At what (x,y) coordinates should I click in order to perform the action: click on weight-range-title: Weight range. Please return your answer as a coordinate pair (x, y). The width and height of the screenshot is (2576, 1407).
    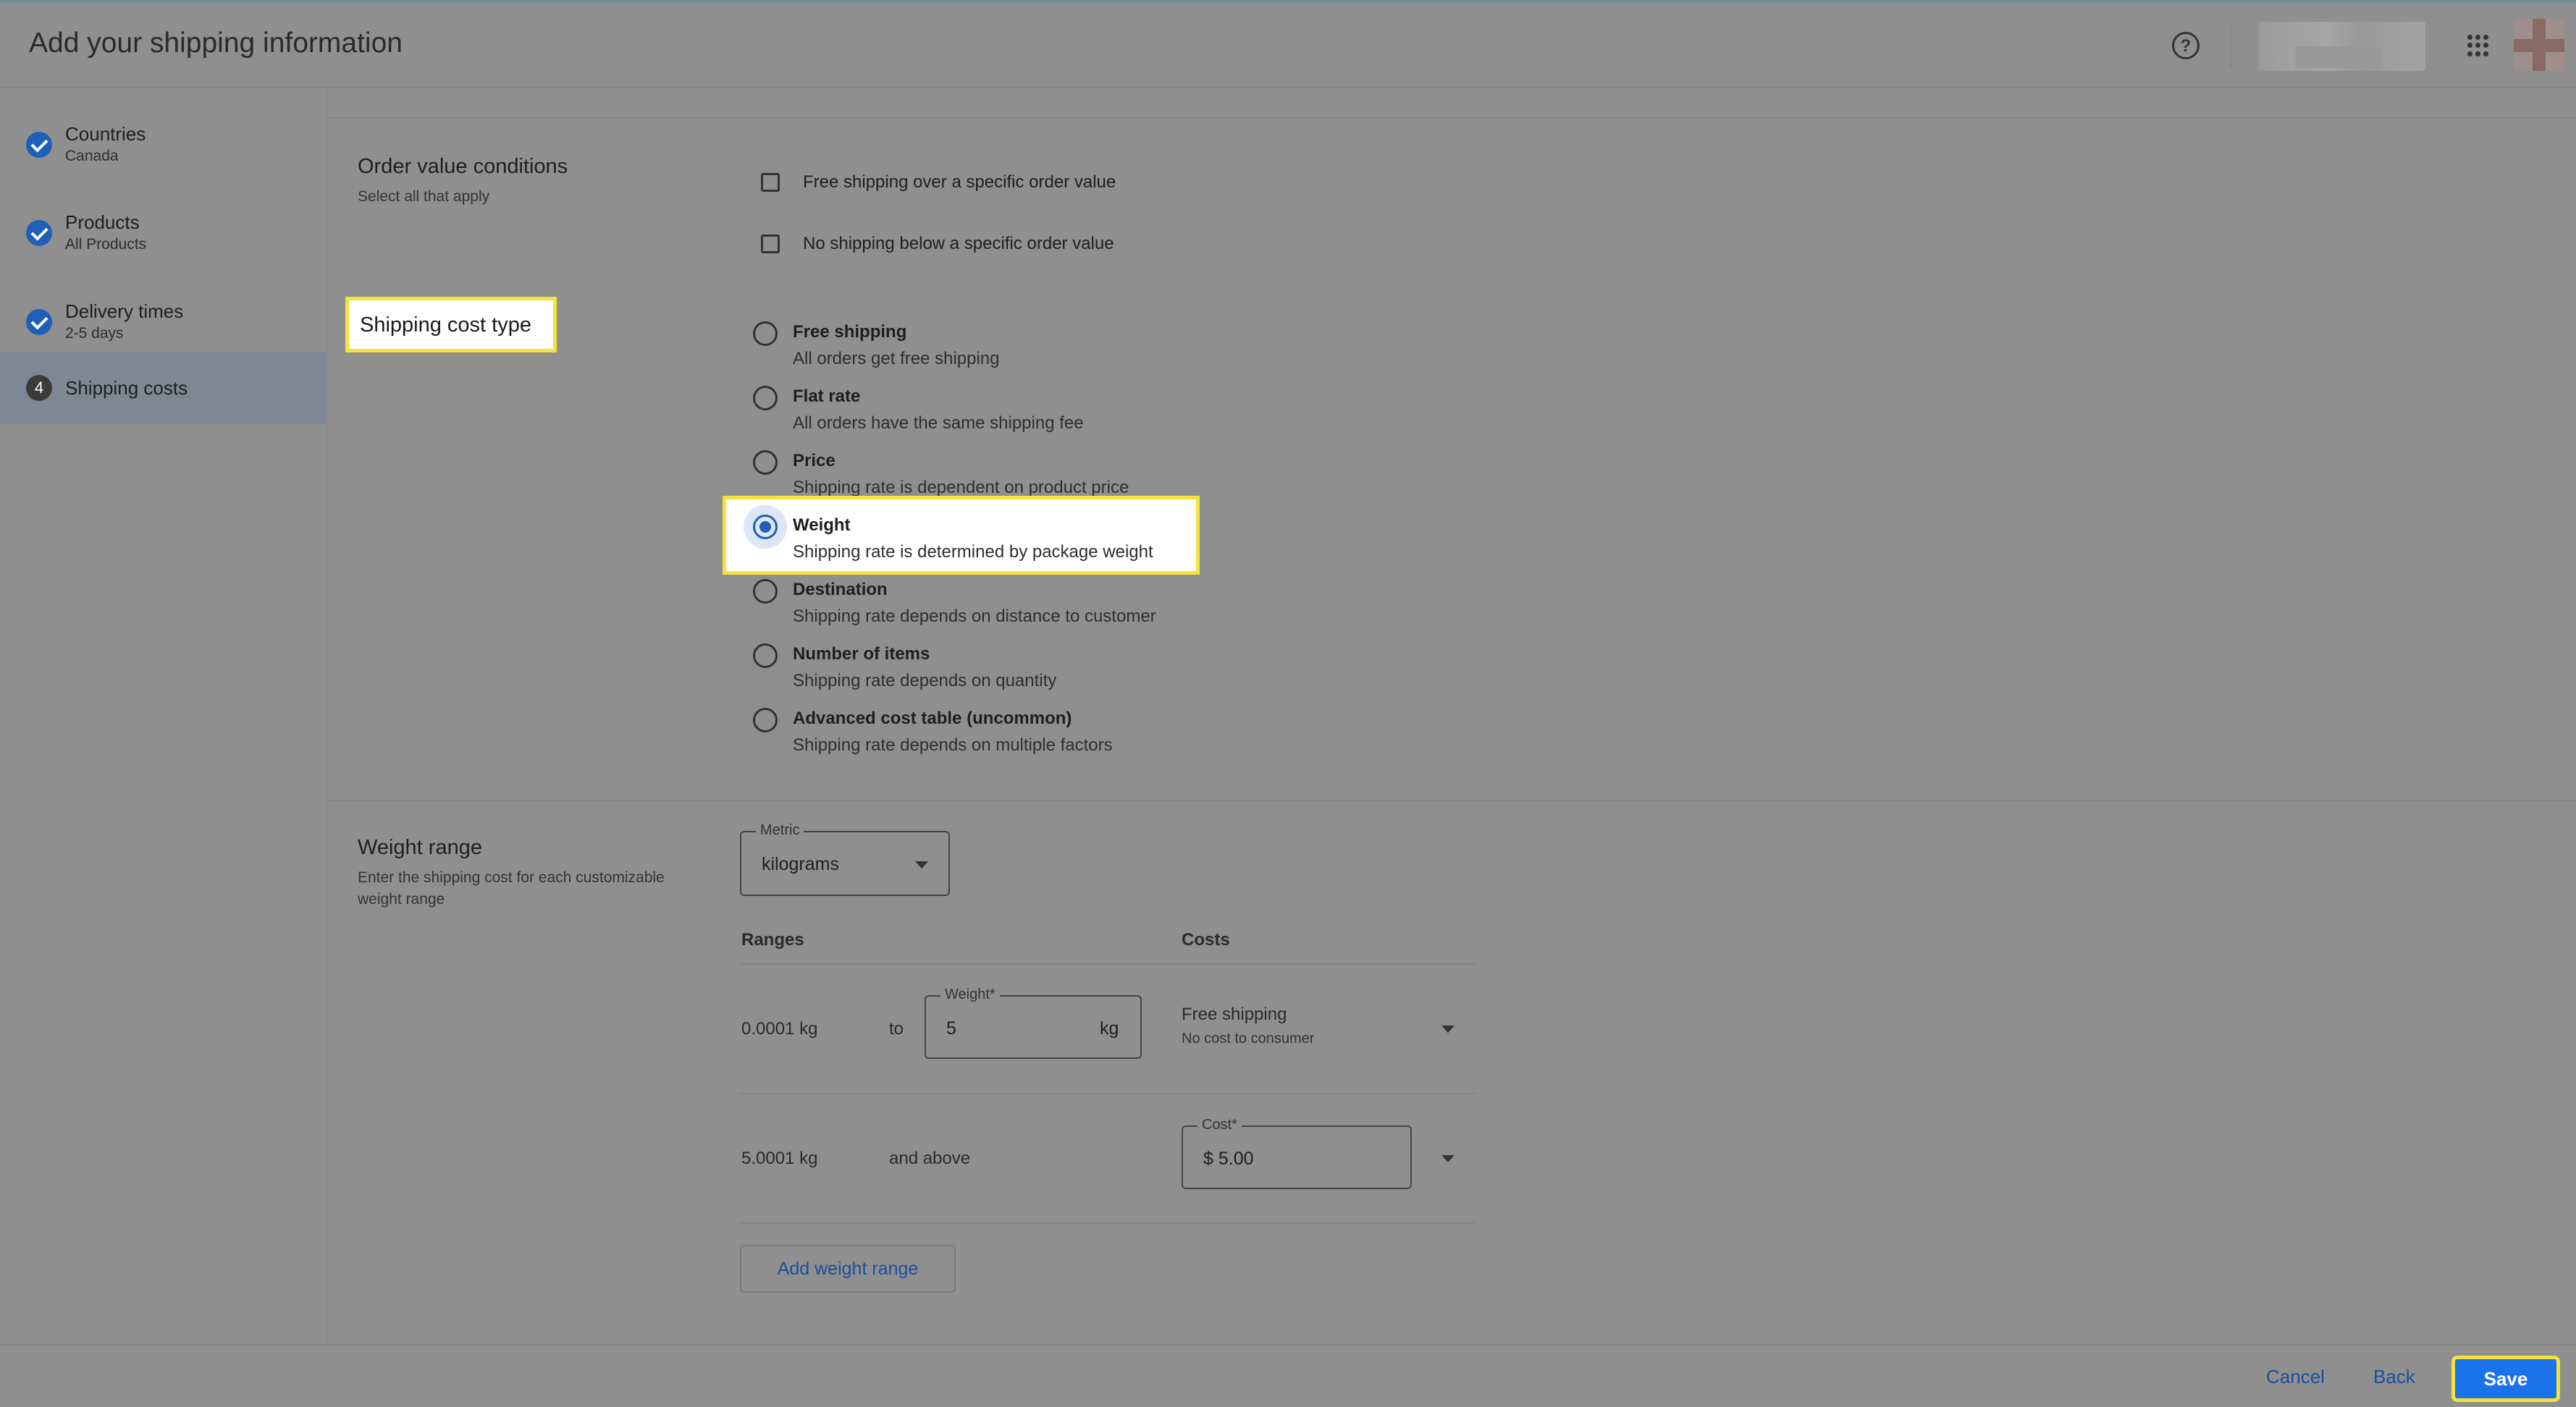
    Looking at the image, I should click on (420, 847).